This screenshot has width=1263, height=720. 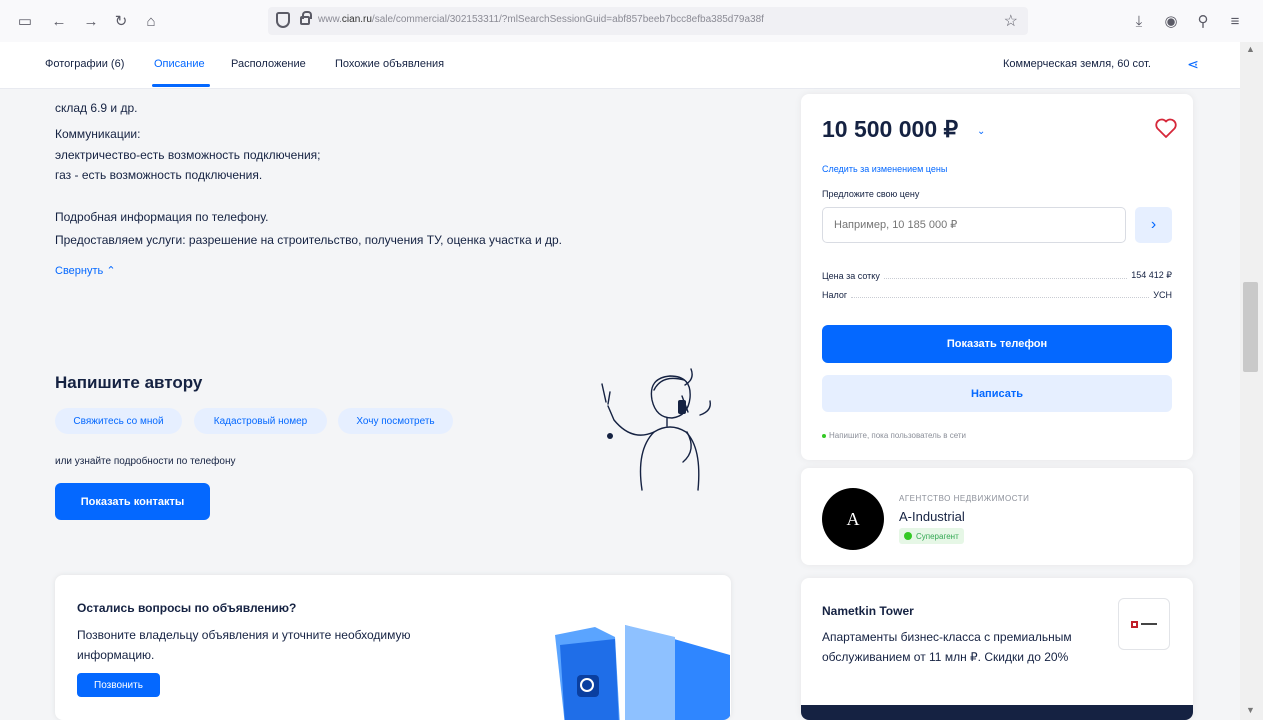 I want to click on online-dot-icon, so click(x=824, y=435).